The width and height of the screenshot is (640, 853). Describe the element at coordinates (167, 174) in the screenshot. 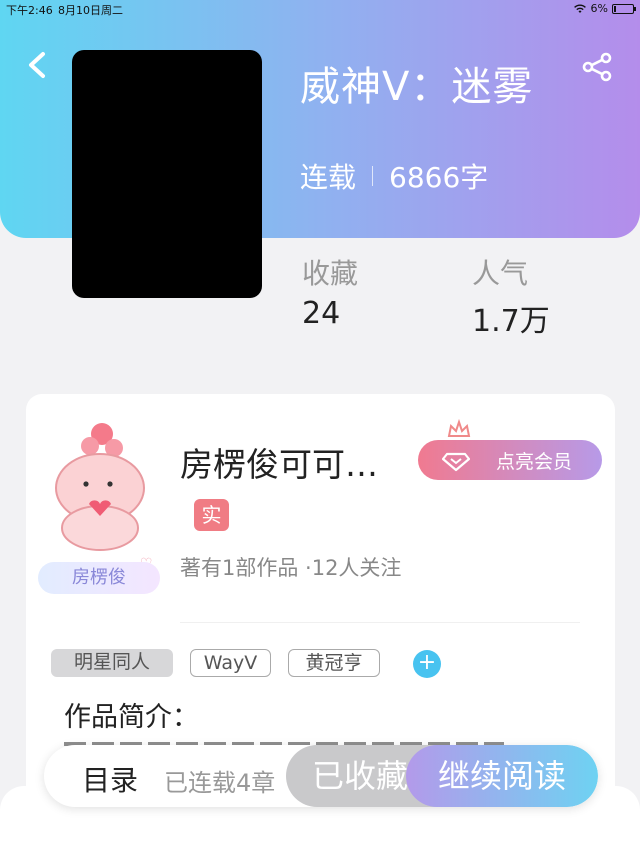

I see `book-cover` at that location.